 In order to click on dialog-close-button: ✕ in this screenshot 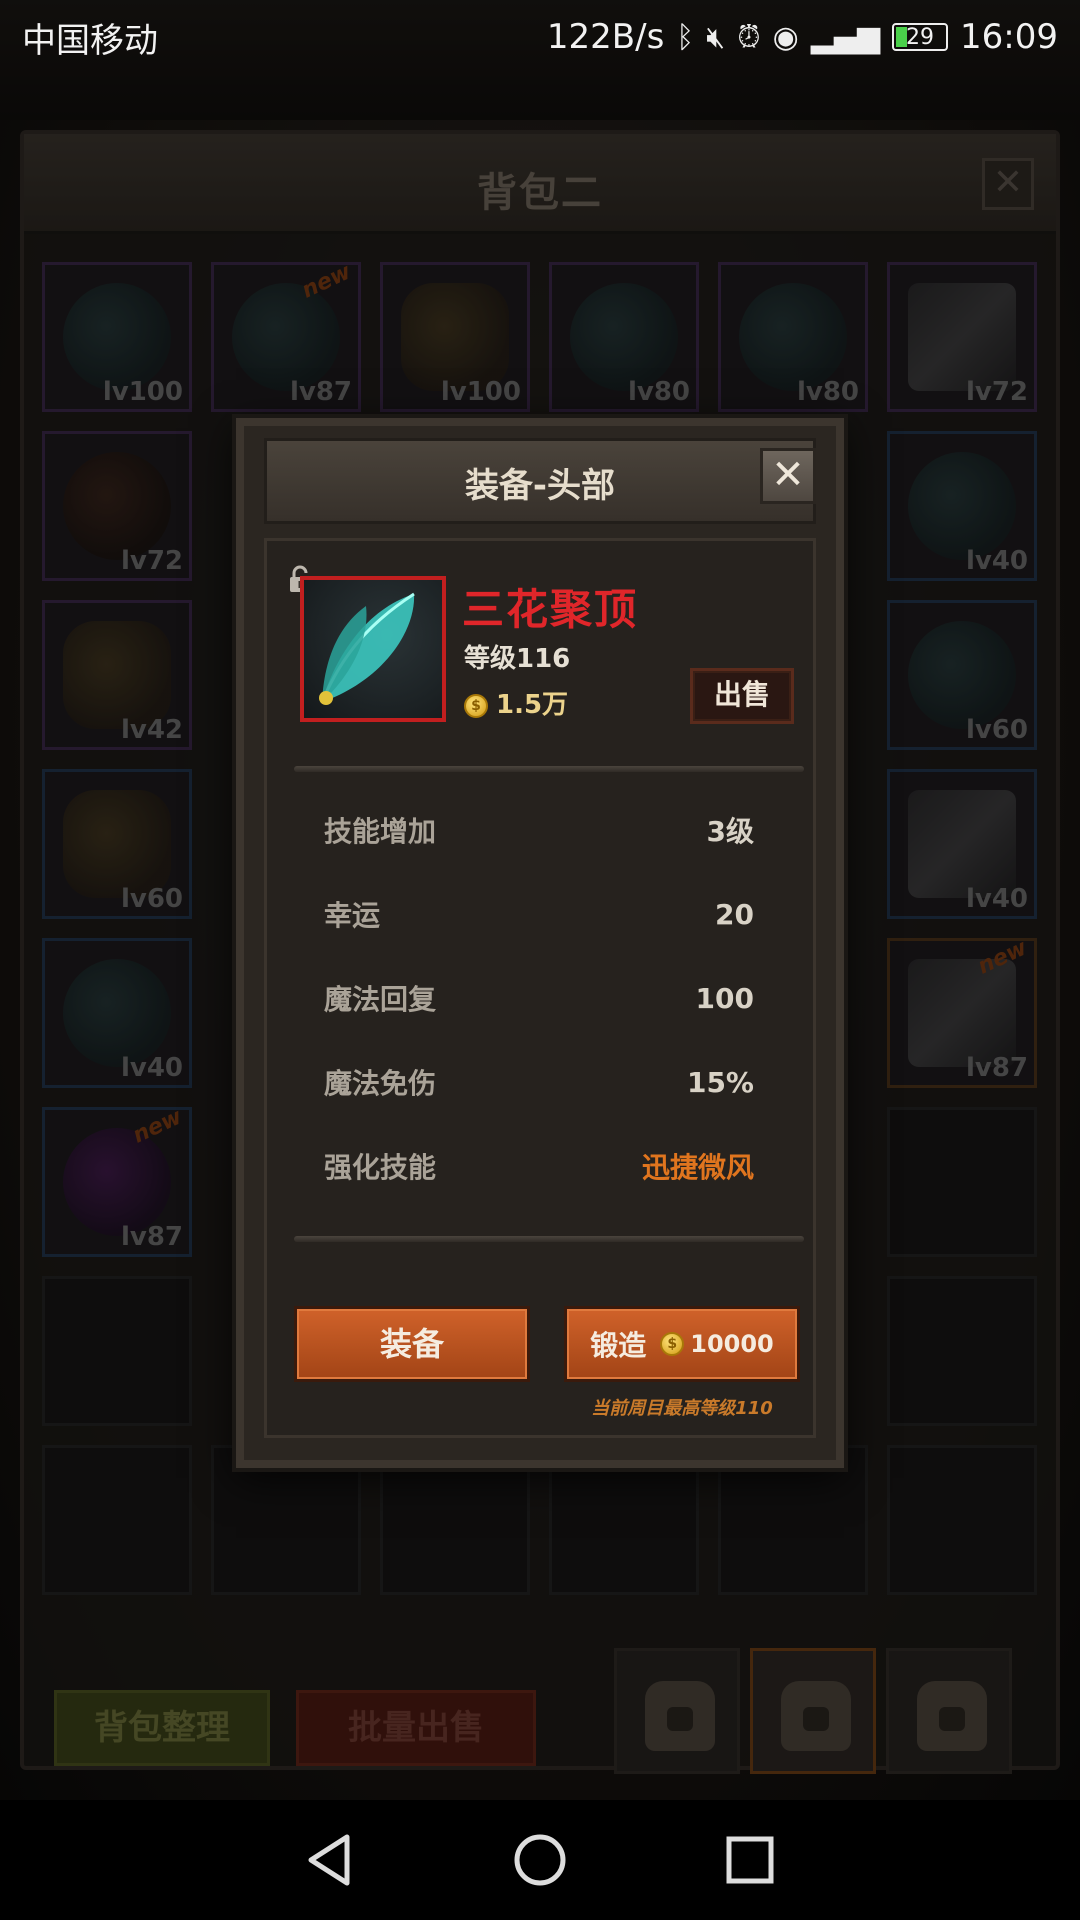, I will do `click(788, 476)`.